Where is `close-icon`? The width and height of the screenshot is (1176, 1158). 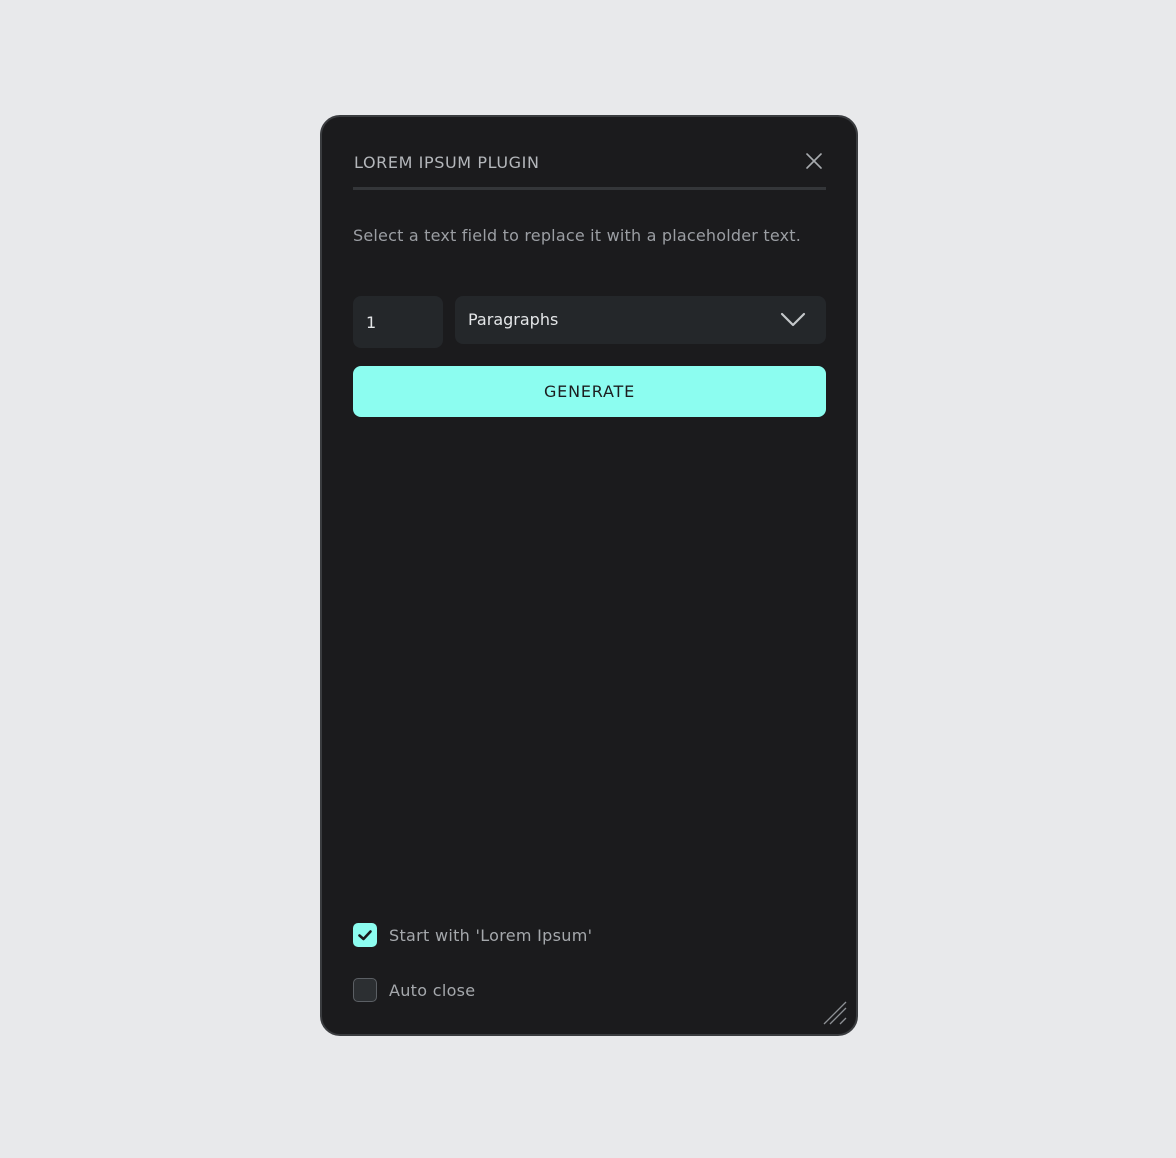
close-icon is located at coordinates (814, 161).